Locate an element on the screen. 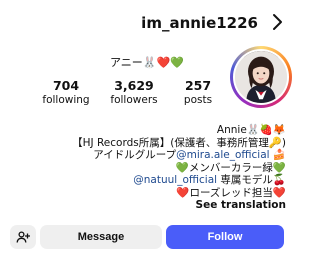 This screenshot has width=320, height=260. add-user-icon is located at coordinates (23, 237).